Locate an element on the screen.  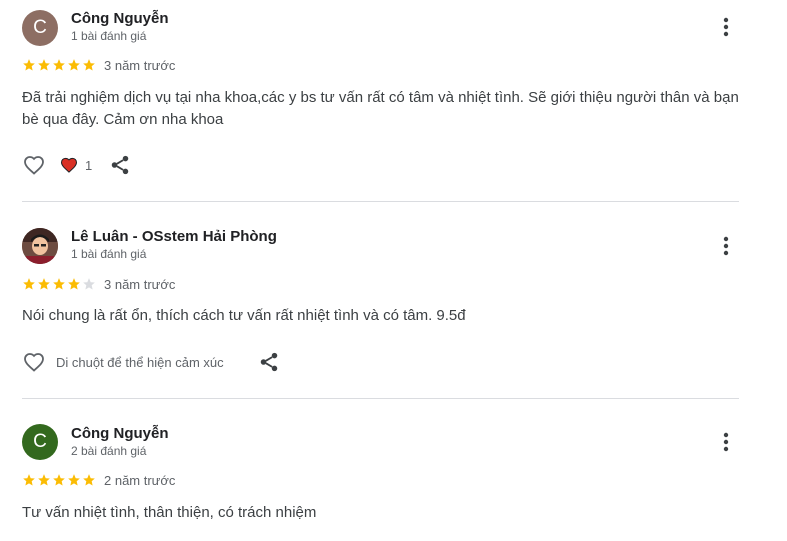
like-button is located at coordinates (34, 165).